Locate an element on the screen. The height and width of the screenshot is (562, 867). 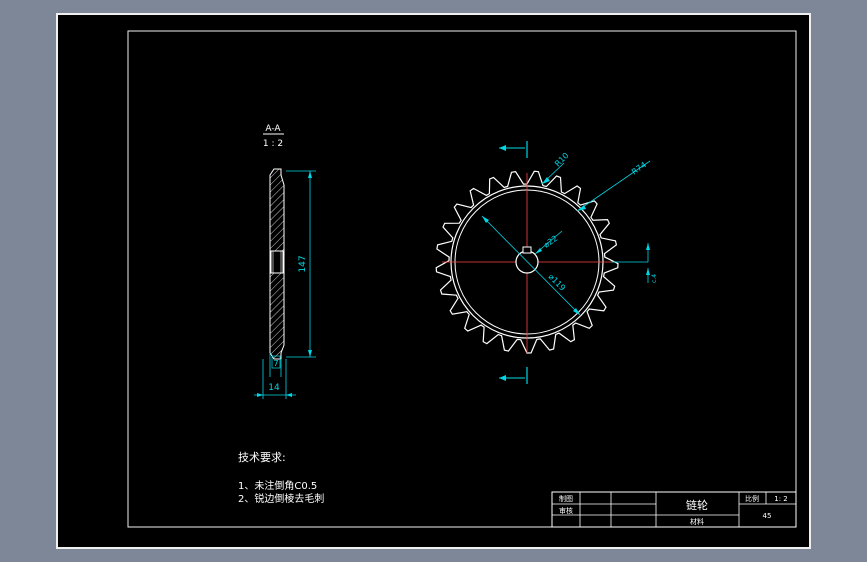
section-view: A-A 1 : 2 147 7 14 is located at coordinates (285, 261).